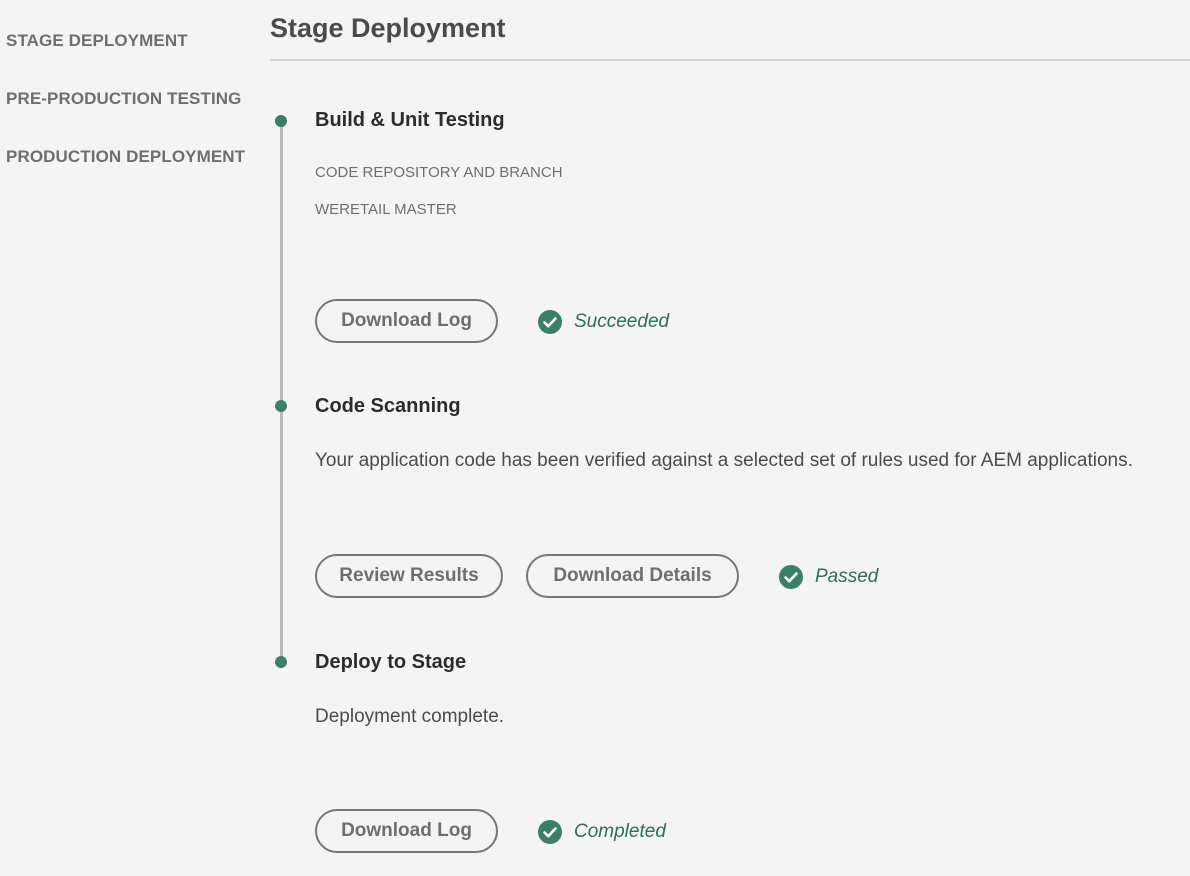 The width and height of the screenshot is (1190, 876). What do you see at coordinates (632, 576) in the screenshot?
I see `download-details-button: Download Details` at bounding box center [632, 576].